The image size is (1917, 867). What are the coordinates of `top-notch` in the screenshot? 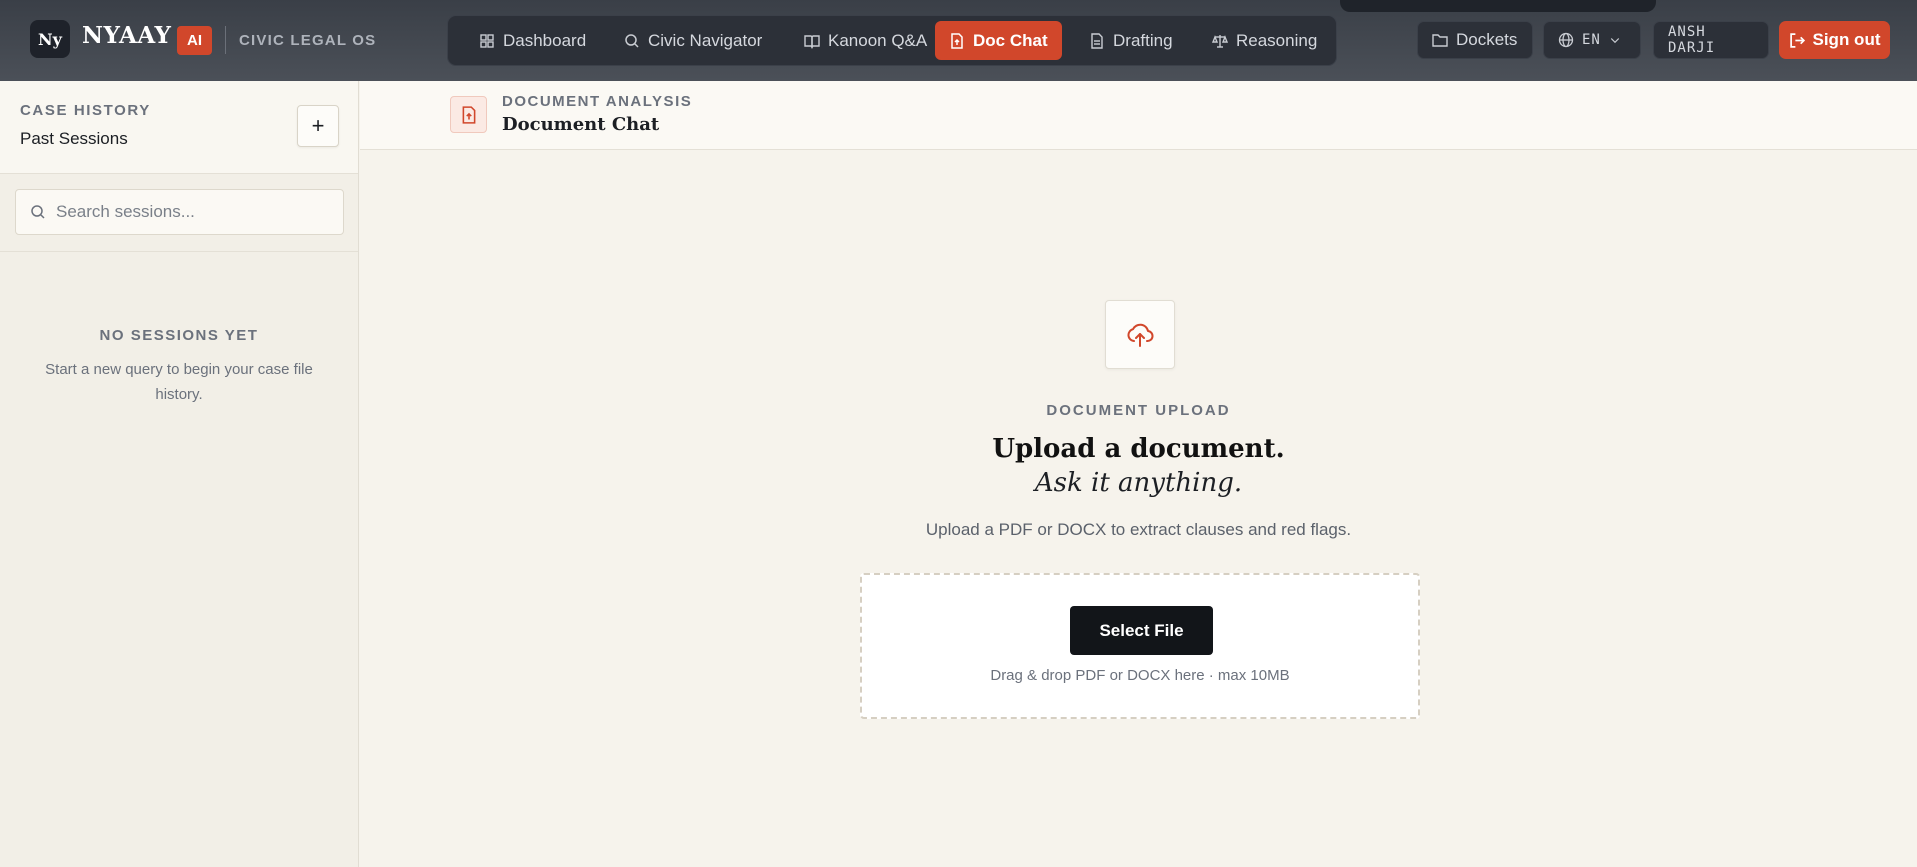 It's located at (1498, 6).